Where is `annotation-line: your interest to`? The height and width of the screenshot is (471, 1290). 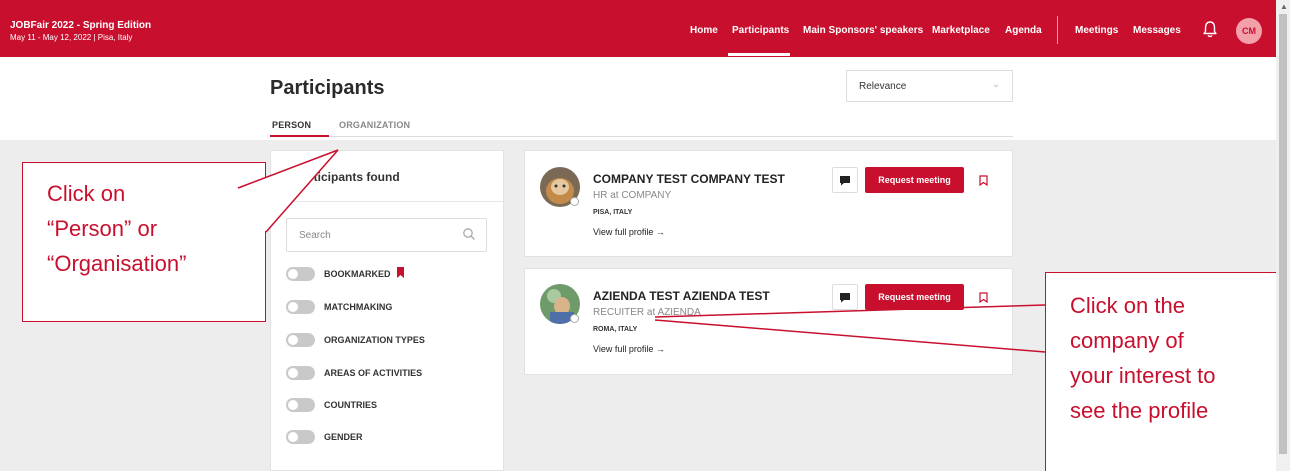 annotation-line: your interest to is located at coordinates (1143, 375).